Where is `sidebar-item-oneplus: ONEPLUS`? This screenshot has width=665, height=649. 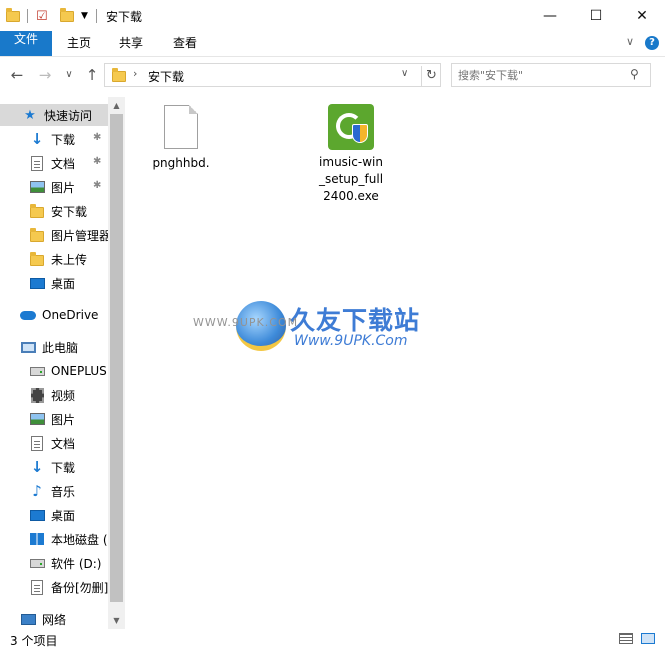 sidebar-item-oneplus: ONEPLUS is located at coordinates (54, 371).